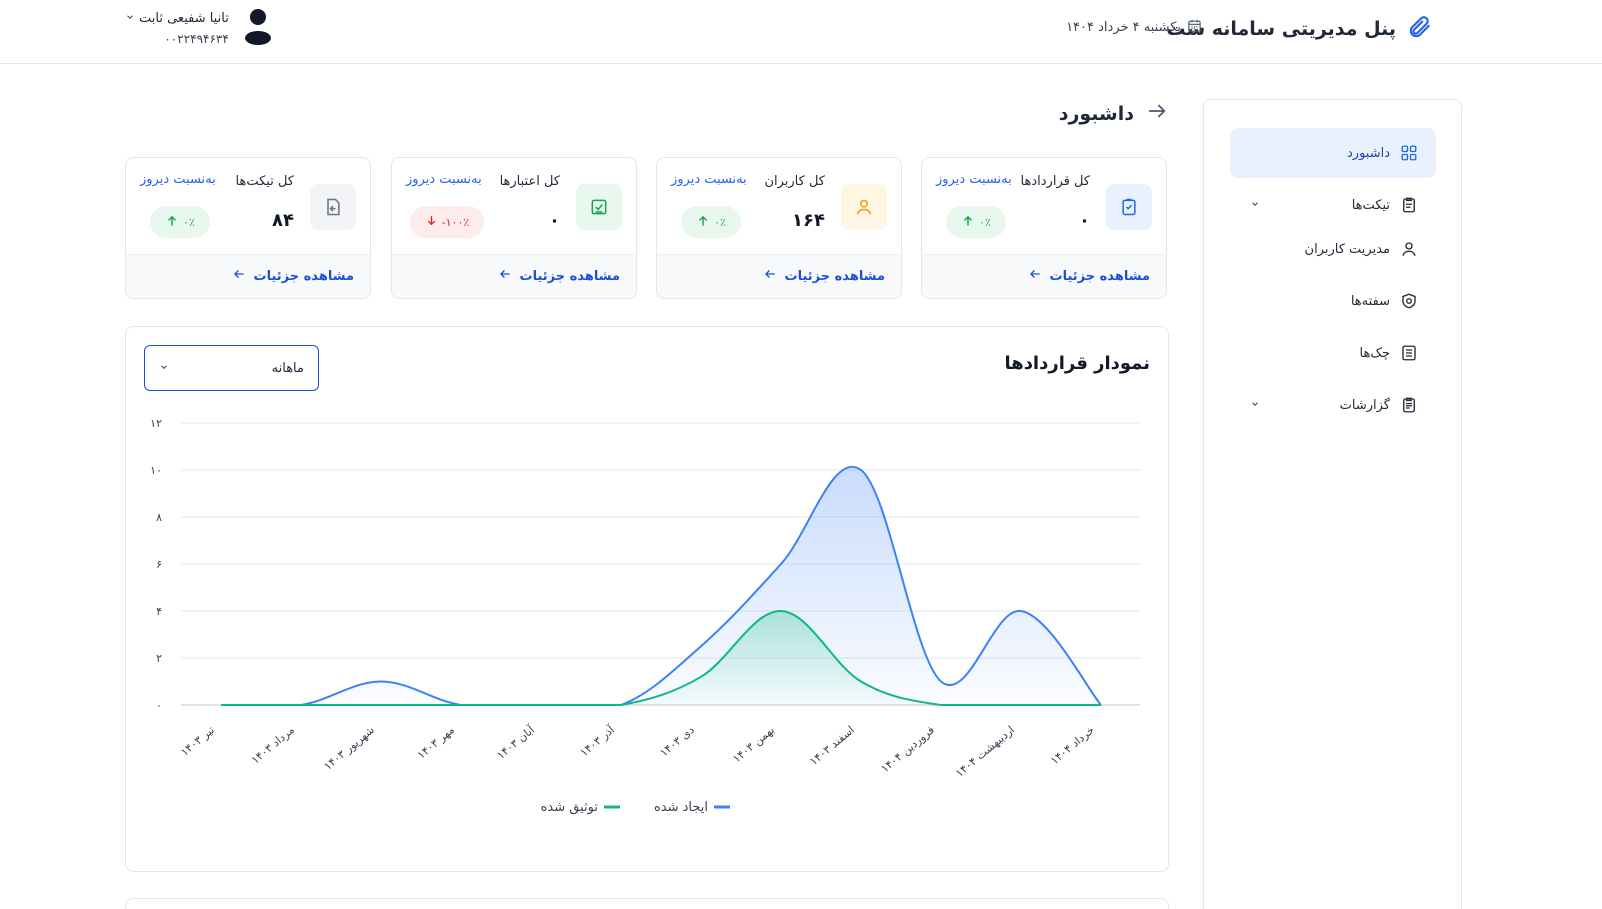  What do you see at coordinates (159, 564) in the screenshot?
I see `y-tick-label: ۶` at bounding box center [159, 564].